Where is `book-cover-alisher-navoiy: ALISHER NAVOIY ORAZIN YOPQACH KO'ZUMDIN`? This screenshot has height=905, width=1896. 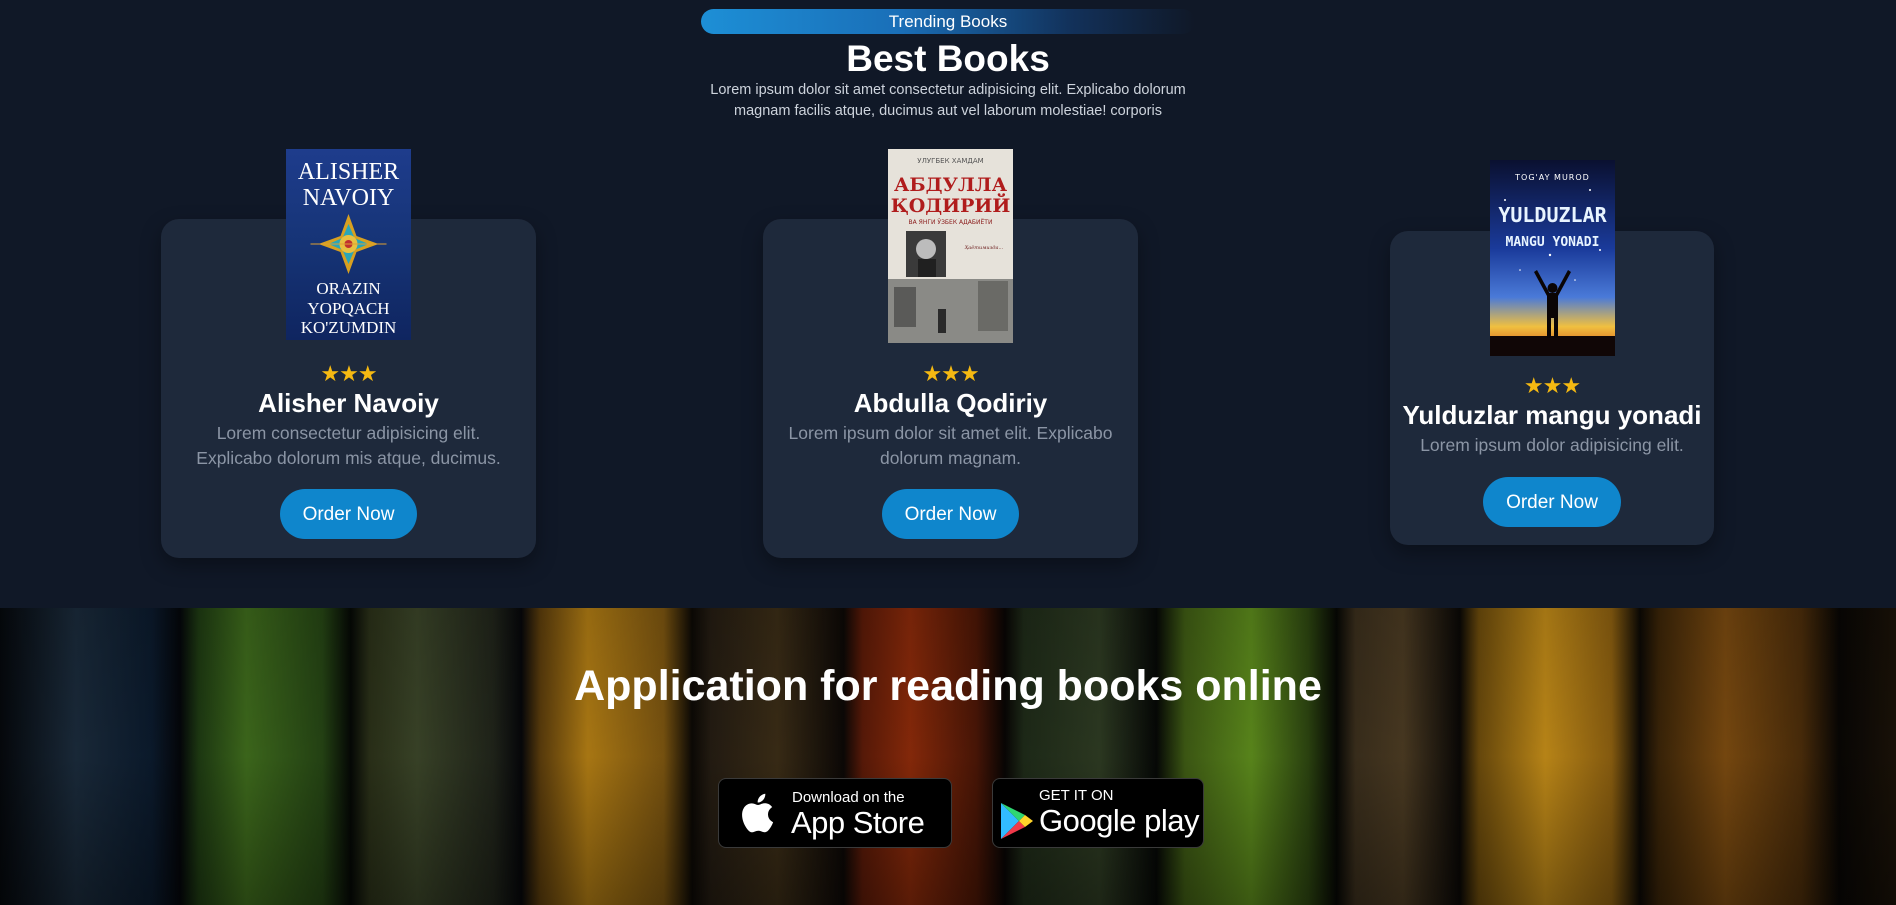 book-cover-alisher-navoiy: ALISHER NAVOIY ORAZIN YOPQACH KO'ZUMDIN is located at coordinates (348, 244).